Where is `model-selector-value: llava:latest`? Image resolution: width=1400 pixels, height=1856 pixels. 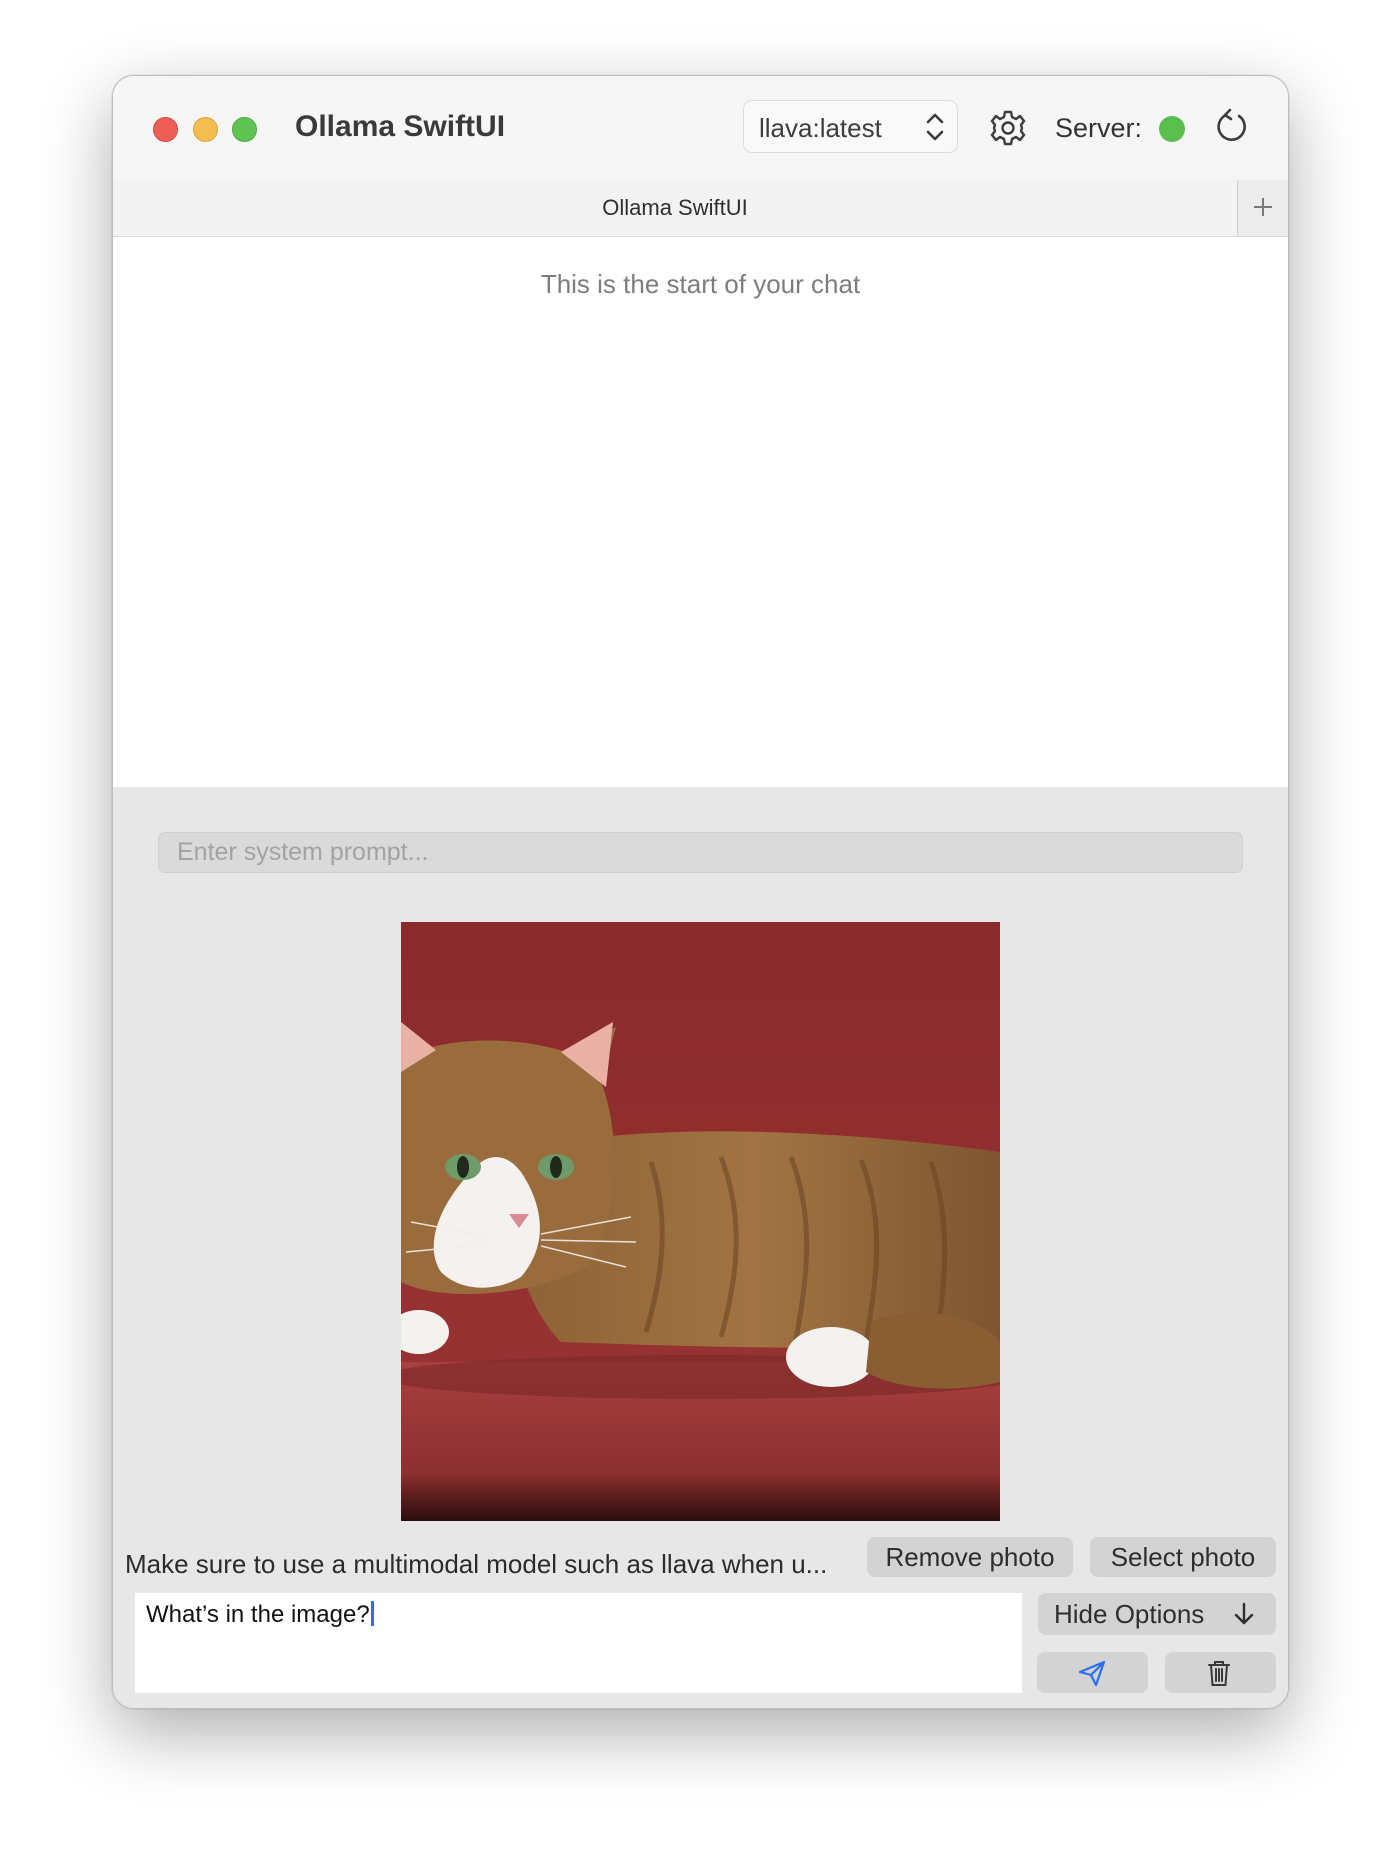 model-selector-value: llava:latest is located at coordinates (820, 128).